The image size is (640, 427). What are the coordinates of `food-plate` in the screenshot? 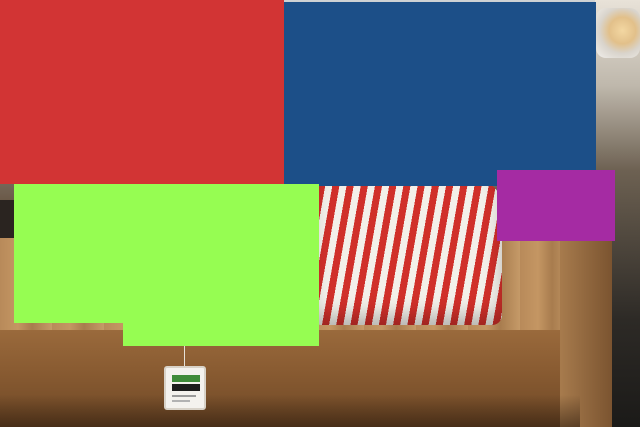 It's located at (618, 33).